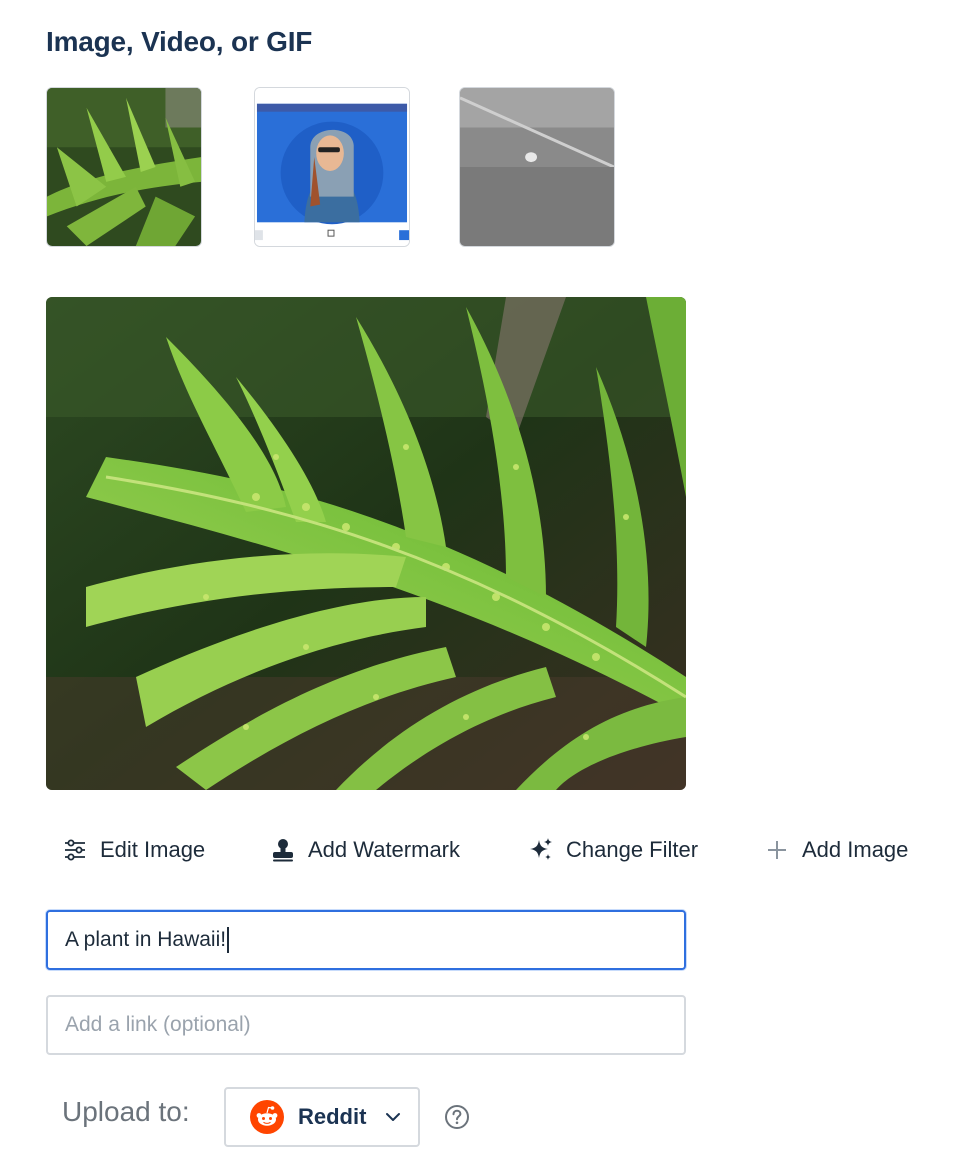 The image size is (966, 1162). I want to click on thumbnail-fern, so click(124, 167).